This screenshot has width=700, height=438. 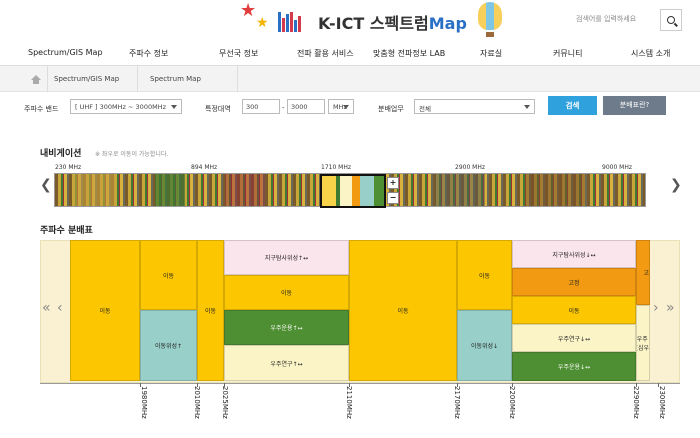 I want to click on balloon-basket, so click(x=490, y=34).